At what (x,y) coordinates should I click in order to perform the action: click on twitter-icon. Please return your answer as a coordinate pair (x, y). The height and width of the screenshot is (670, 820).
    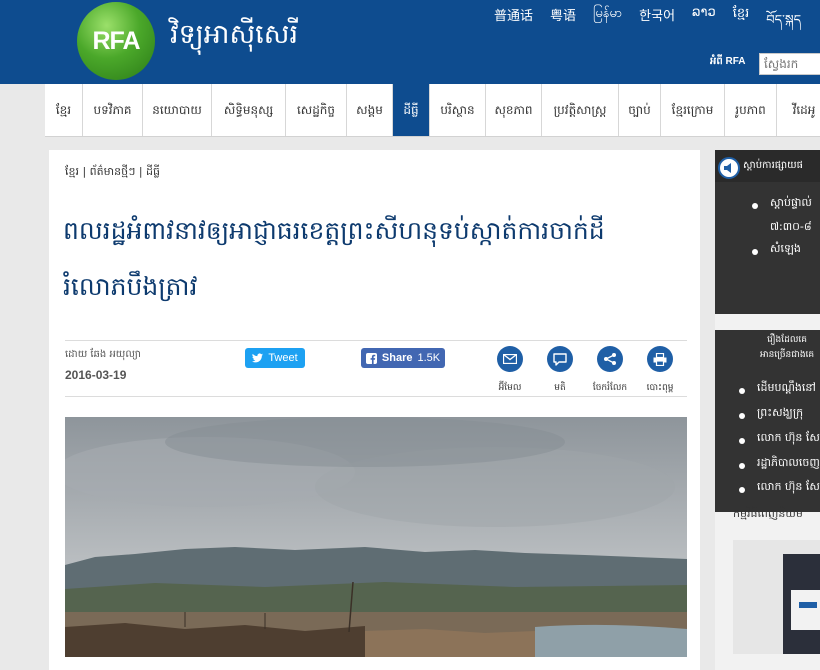
    Looking at the image, I should click on (258, 358).